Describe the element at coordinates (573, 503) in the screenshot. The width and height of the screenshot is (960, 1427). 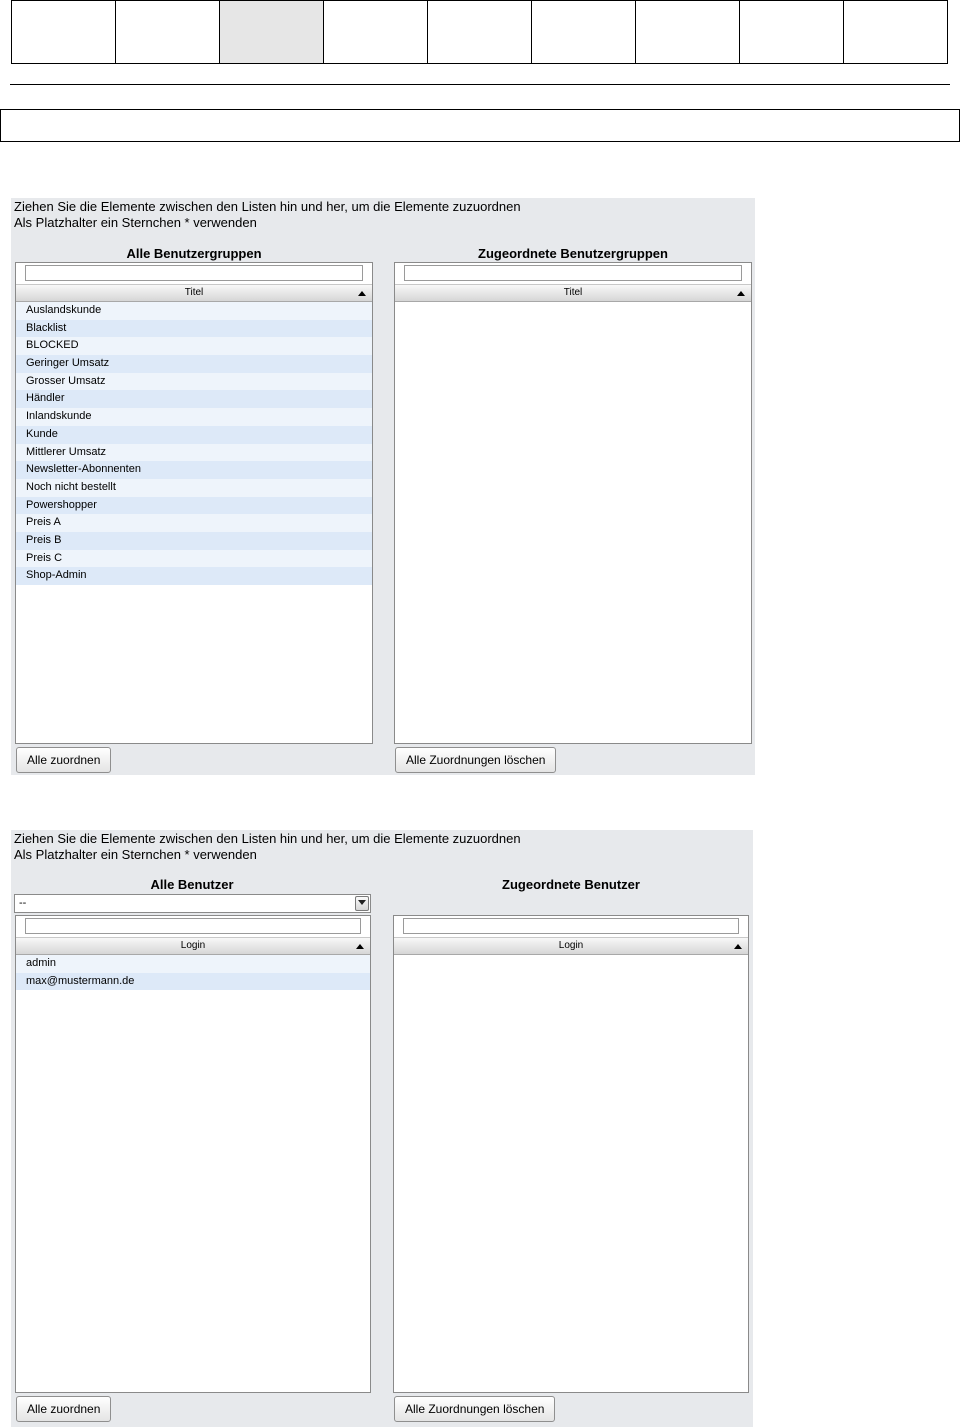
I see `assigned-usergroups-list: Titel` at that location.